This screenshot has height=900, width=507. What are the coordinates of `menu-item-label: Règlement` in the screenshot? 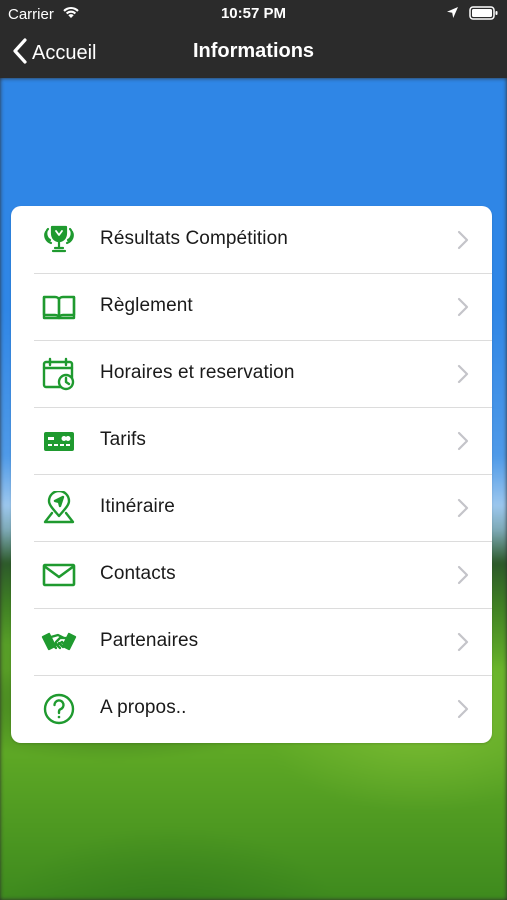 It's located at (146, 305).